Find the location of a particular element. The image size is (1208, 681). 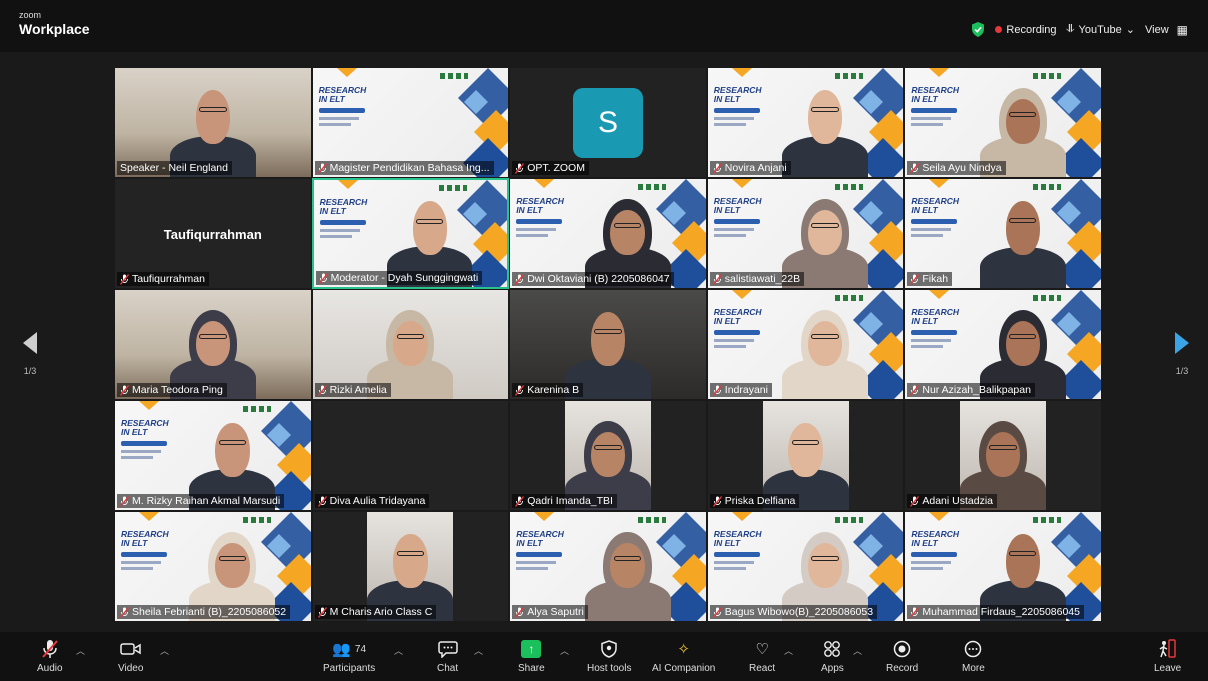

participant-tile: RESEARCH IN ELT Fikah is located at coordinates (1003, 233).